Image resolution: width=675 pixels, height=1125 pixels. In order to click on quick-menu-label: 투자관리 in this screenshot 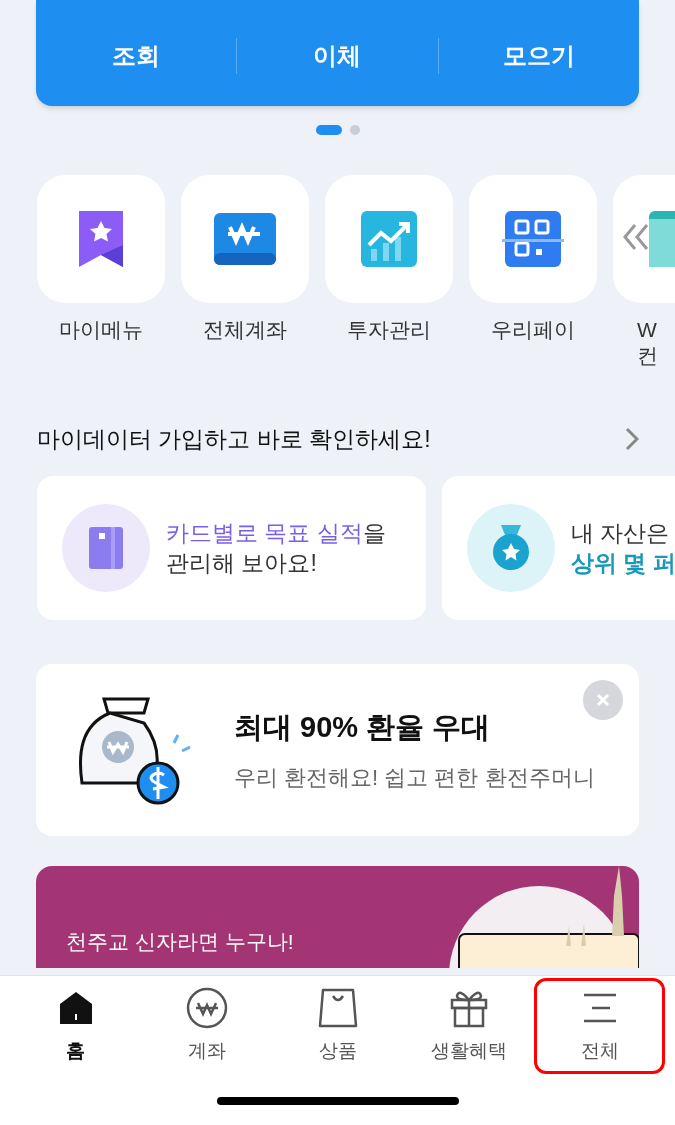, I will do `click(389, 330)`.